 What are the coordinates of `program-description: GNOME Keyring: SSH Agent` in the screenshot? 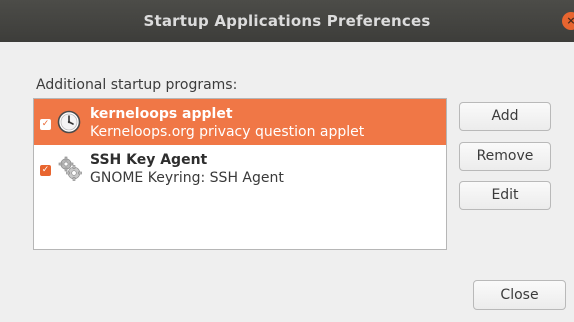 It's located at (187, 178).